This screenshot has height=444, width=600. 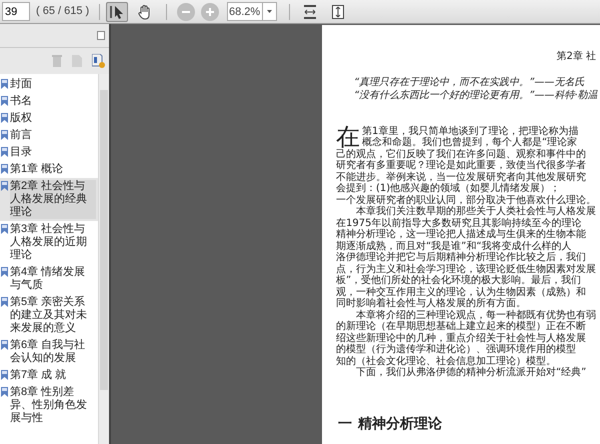 What do you see at coordinates (37, 169) in the screenshot?
I see `bookmark-item: 第1章 概论` at bounding box center [37, 169].